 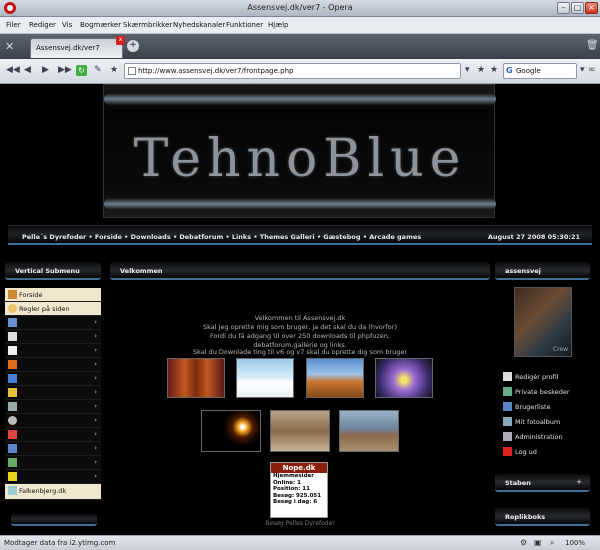 I want to click on sidebar-item-forside: Forside, so click(x=53, y=295).